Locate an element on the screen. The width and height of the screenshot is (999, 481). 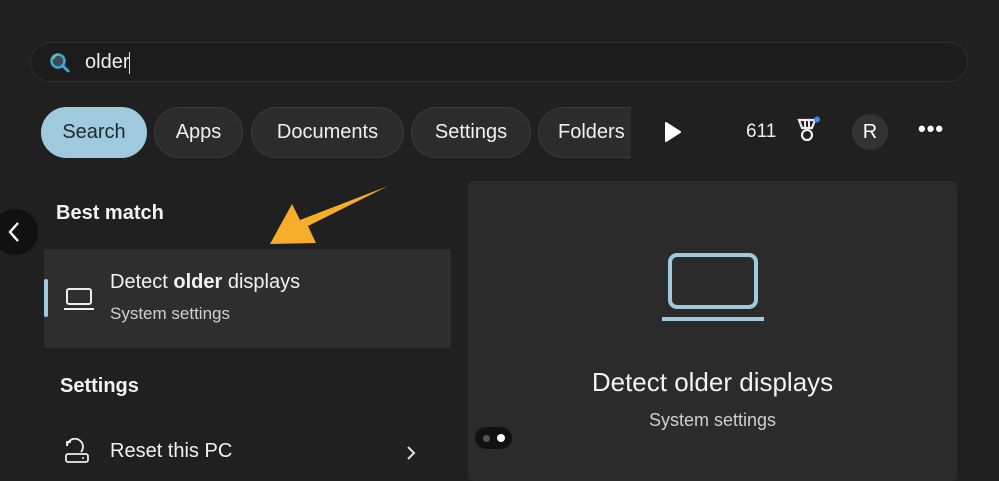
reset-pc-icon is located at coordinates (77, 450).